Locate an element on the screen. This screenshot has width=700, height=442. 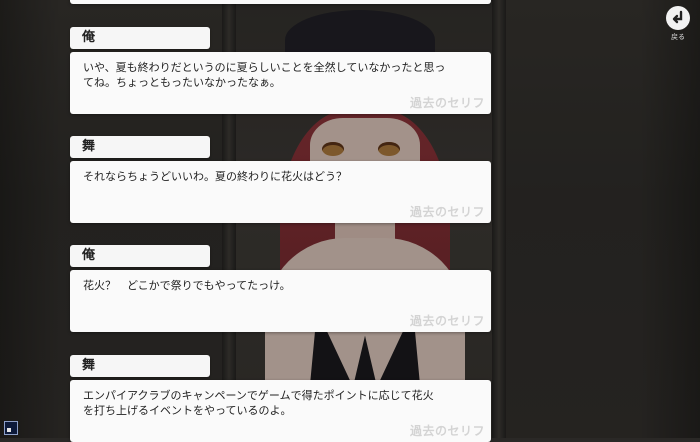
back-button-label: 戻る is located at coordinates (678, 37).